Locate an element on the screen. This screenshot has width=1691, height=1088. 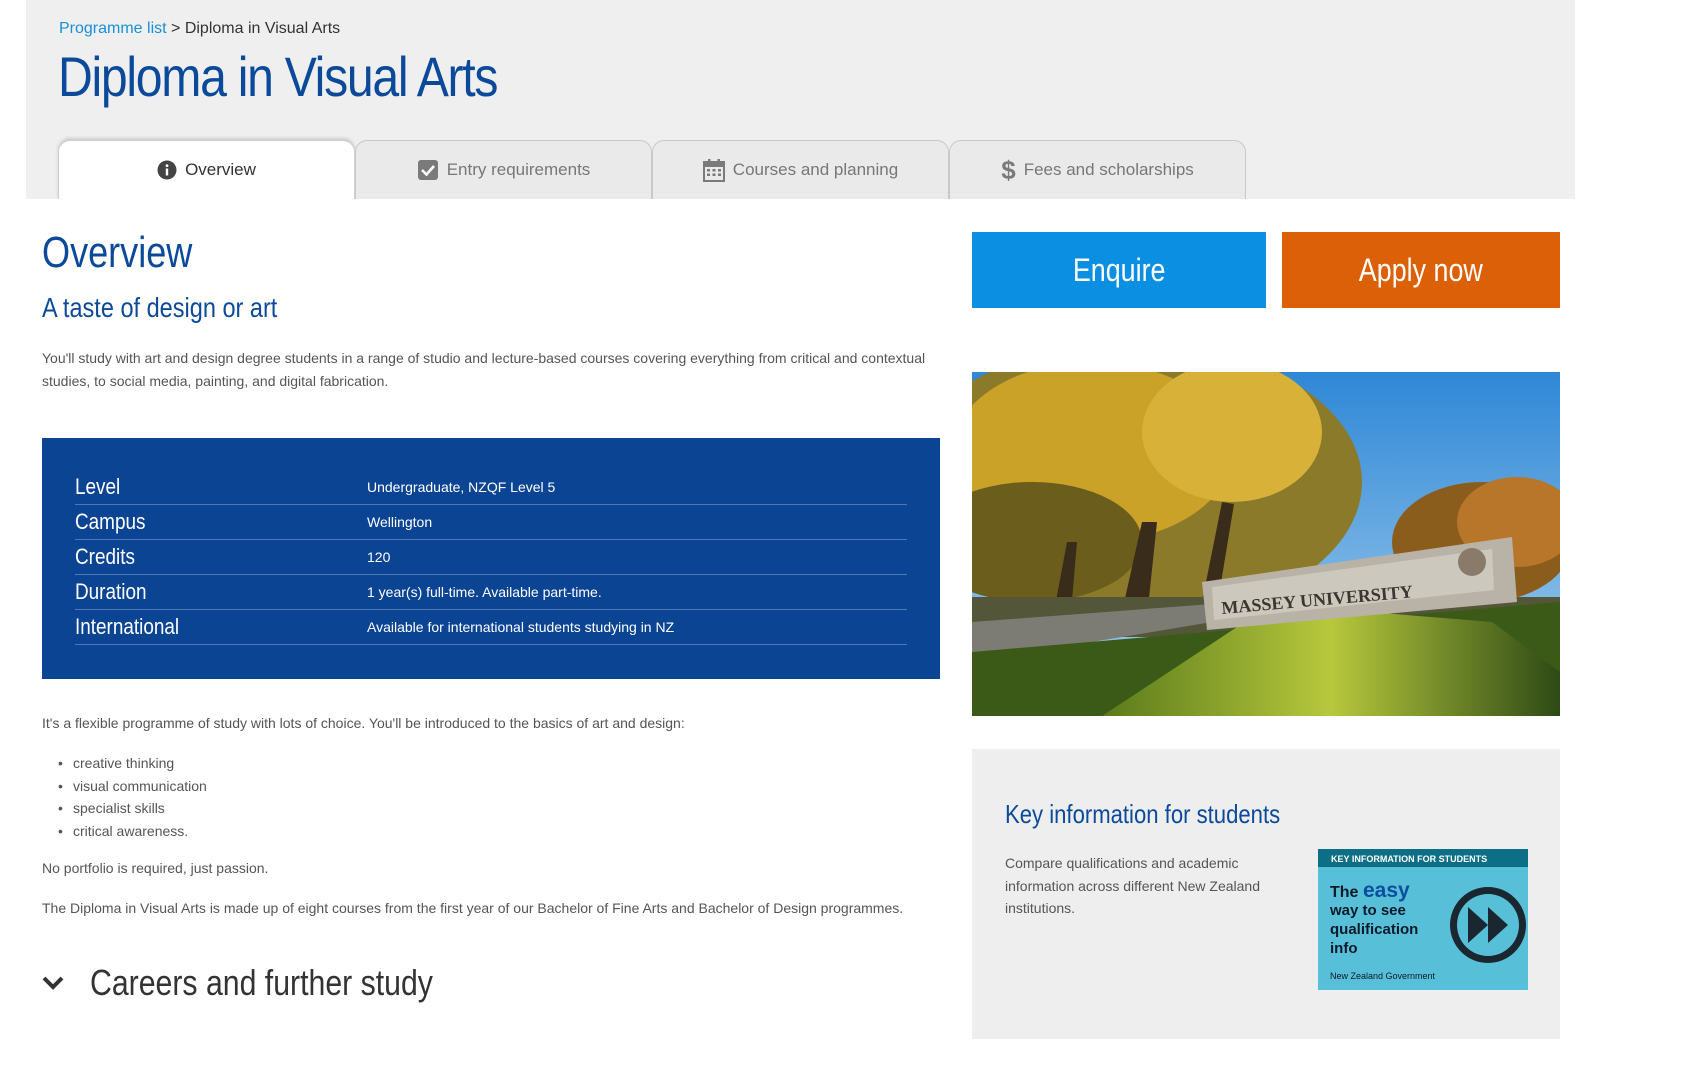
info-icon is located at coordinates (167, 170).